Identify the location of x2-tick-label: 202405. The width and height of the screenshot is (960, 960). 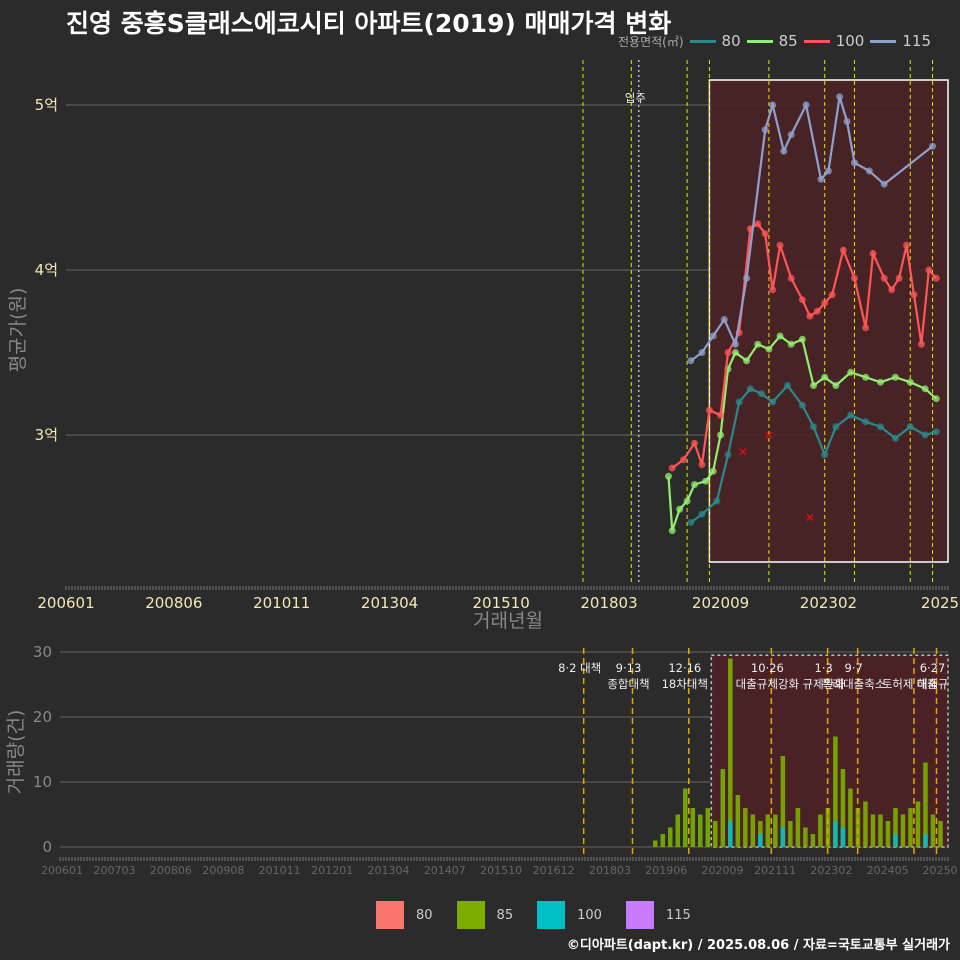
(888, 870).